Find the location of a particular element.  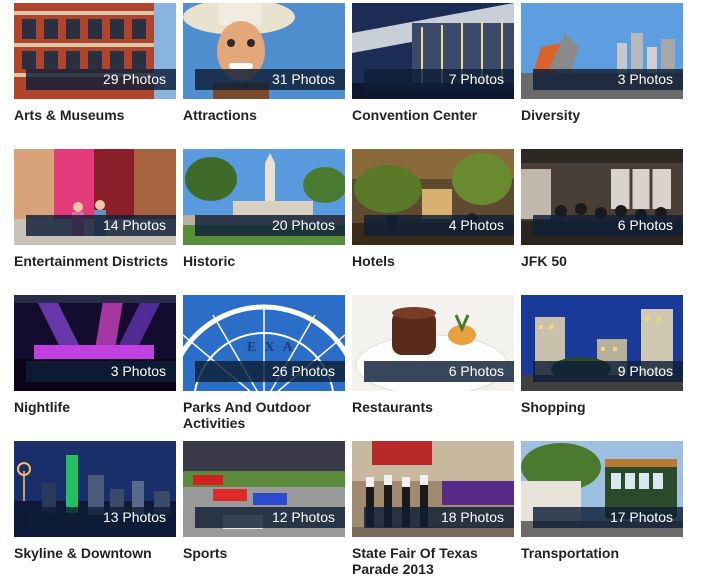

category-title: Diversity is located at coordinates (602, 115).